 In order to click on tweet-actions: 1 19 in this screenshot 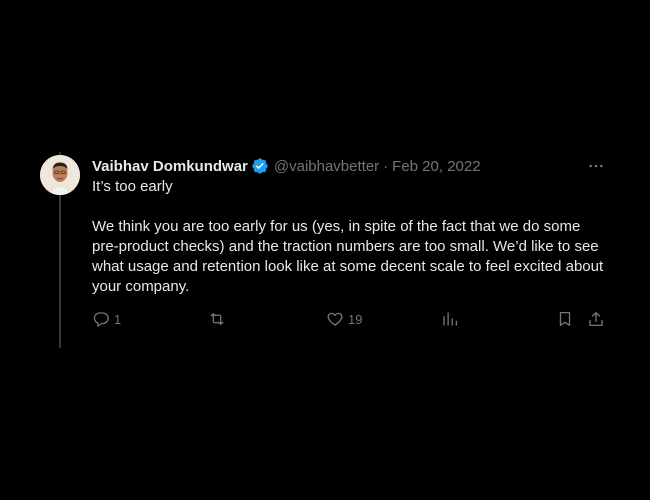, I will do `click(351, 321)`.